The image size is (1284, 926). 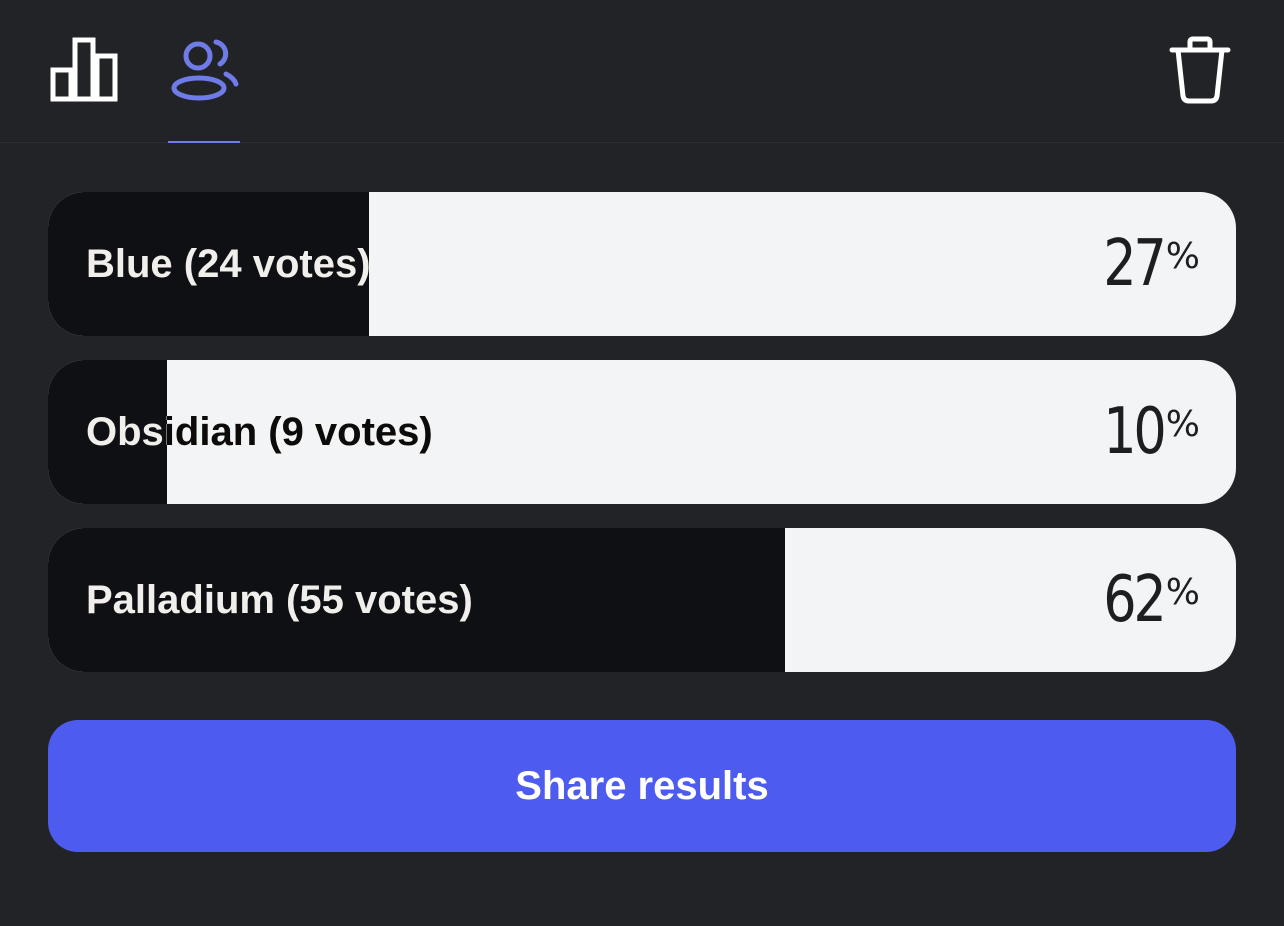 What do you see at coordinates (1135, 264) in the screenshot?
I see `percent-value: 27` at bounding box center [1135, 264].